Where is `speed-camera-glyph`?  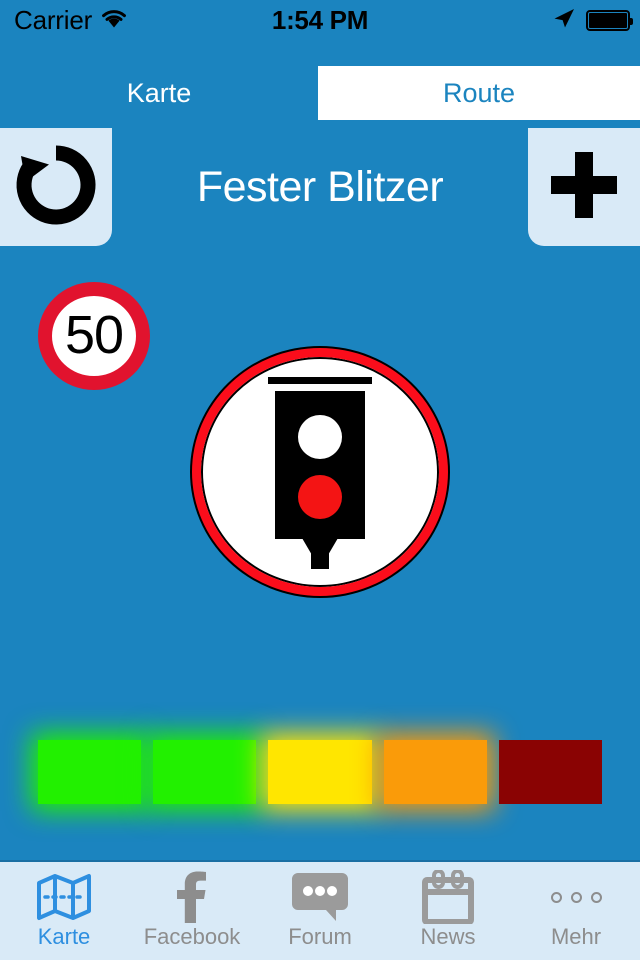
speed-camera-glyph is located at coordinates (320, 473).